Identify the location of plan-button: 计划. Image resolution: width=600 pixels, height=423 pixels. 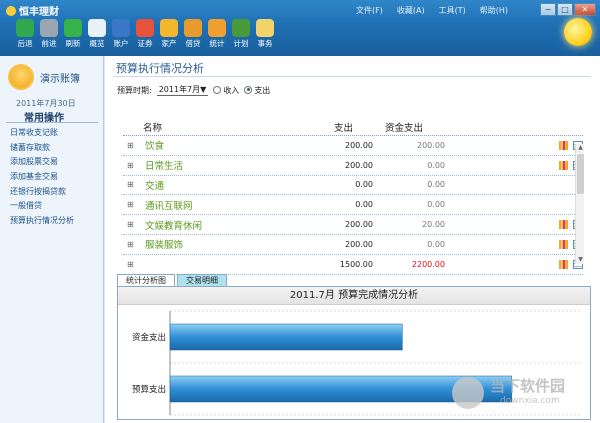
(241, 34).